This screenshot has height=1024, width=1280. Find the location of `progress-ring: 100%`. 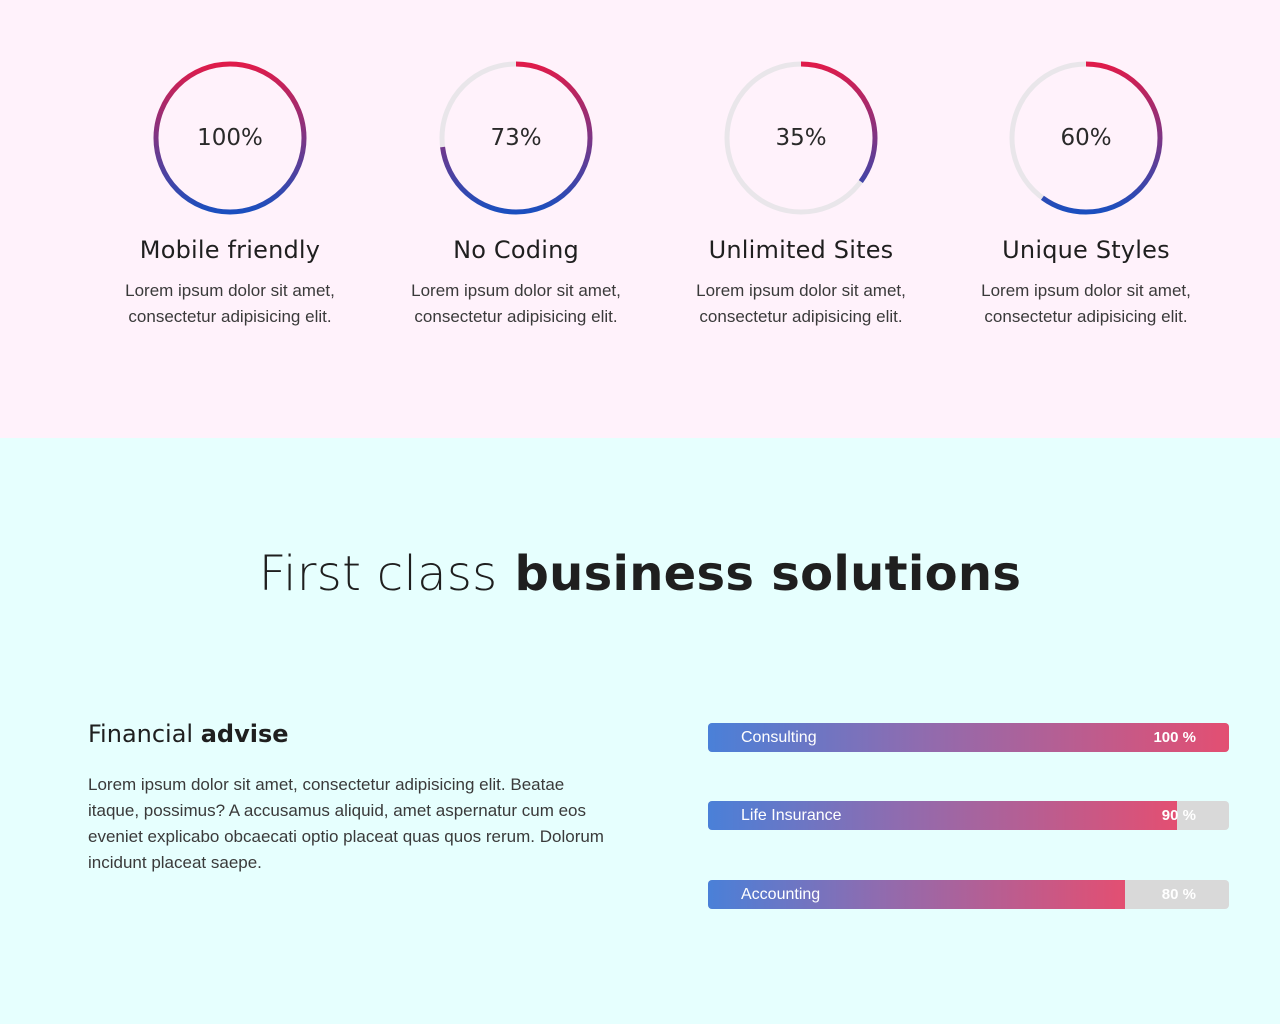

progress-ring: 100% is located at coordinates (230, 138).